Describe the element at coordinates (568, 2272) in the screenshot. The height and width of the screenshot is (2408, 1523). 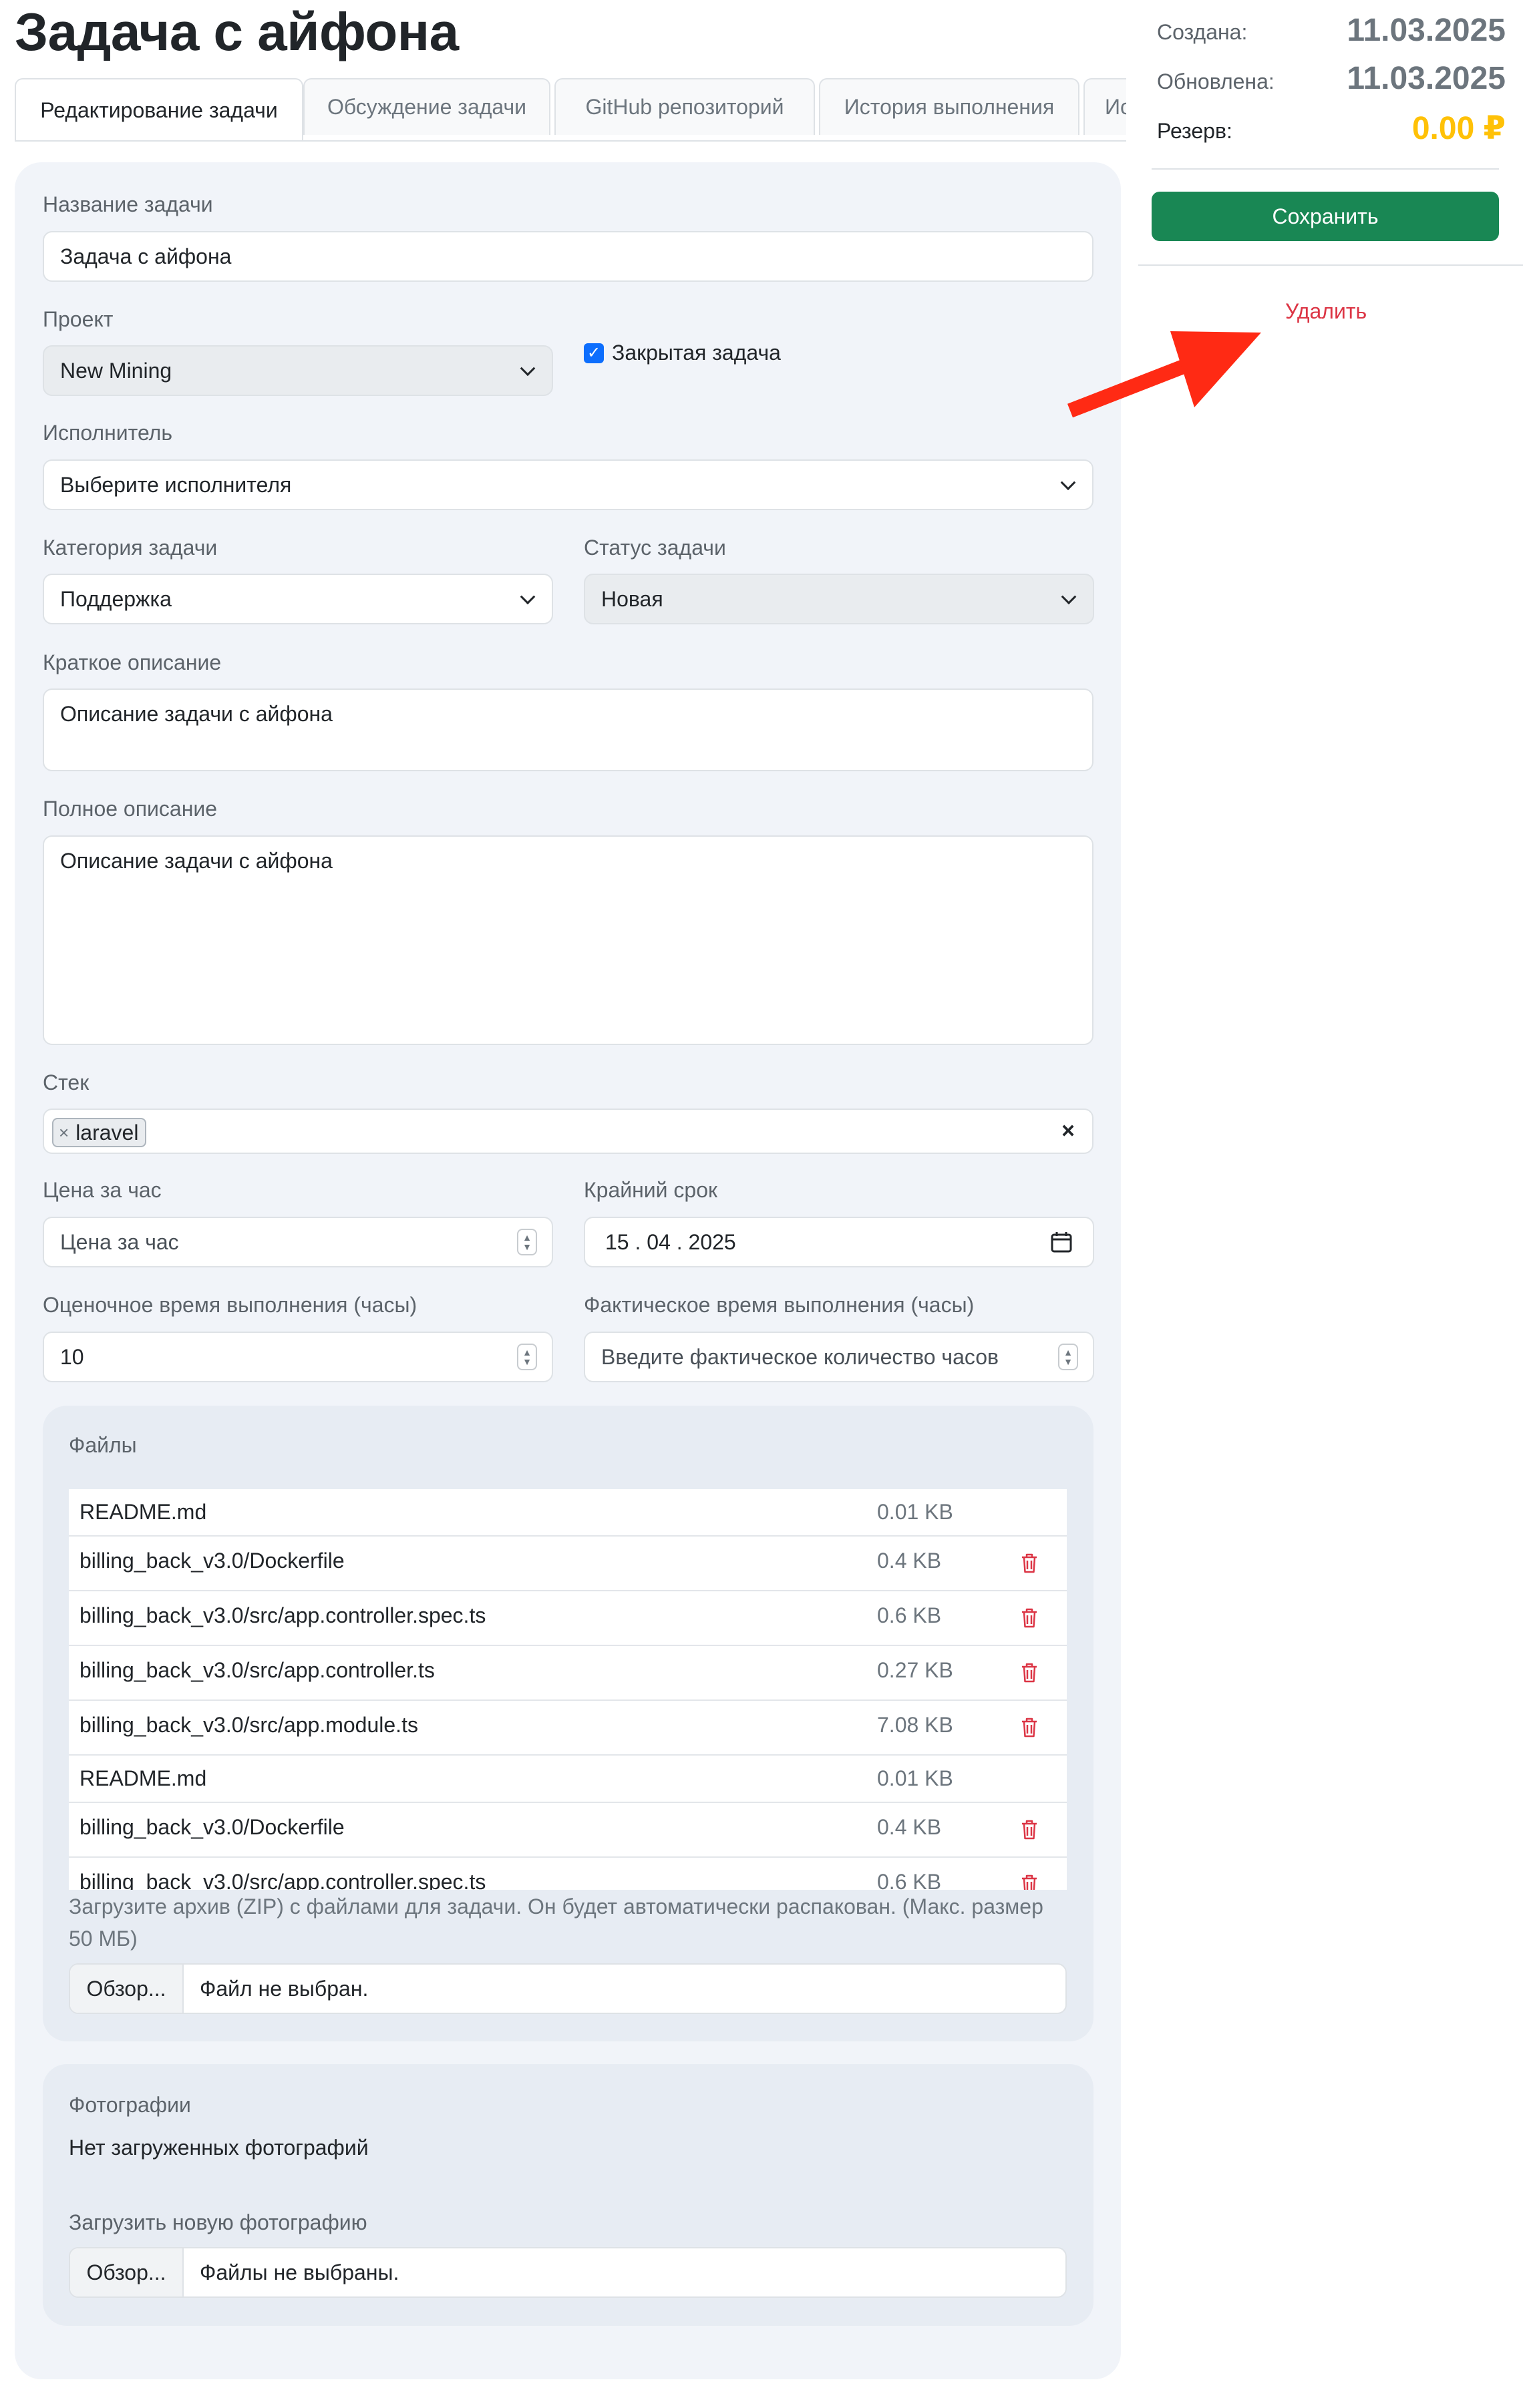
I see `photo-file-input: Обзор... Файлы не выбраны.` at that location.